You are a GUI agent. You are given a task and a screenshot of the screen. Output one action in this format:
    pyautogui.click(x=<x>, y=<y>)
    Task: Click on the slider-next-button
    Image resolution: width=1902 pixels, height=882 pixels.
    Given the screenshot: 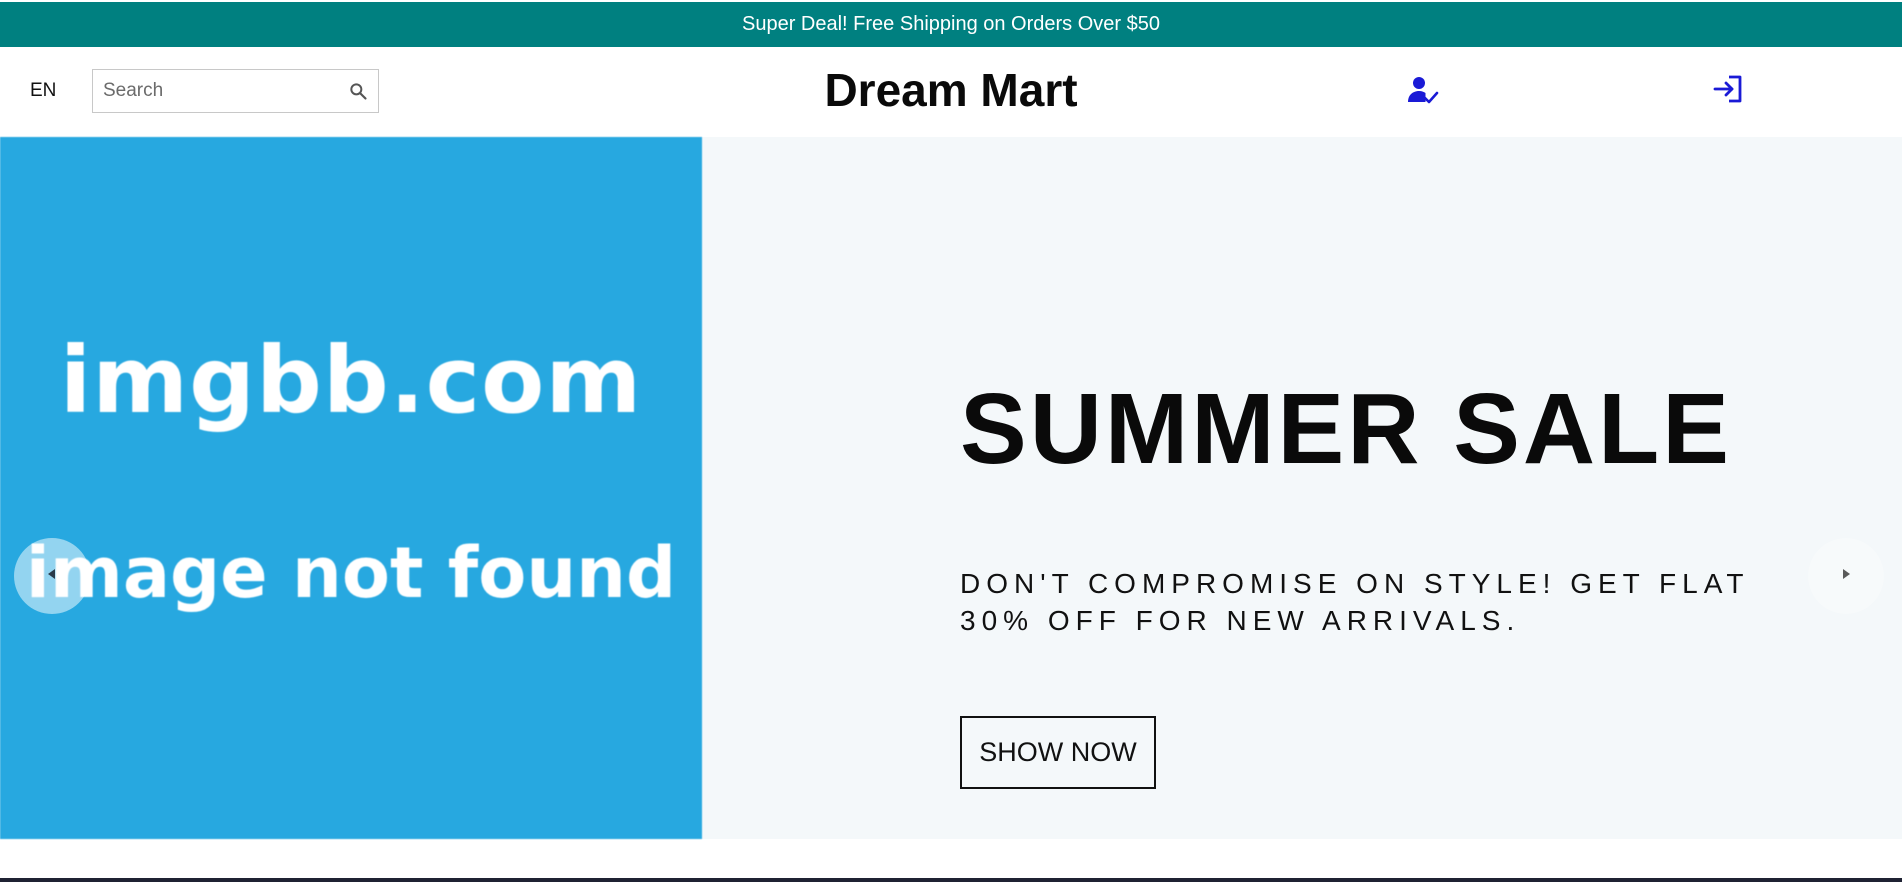 What is the action you would take?
    pyautogui.click(x=1846, y=576)
    